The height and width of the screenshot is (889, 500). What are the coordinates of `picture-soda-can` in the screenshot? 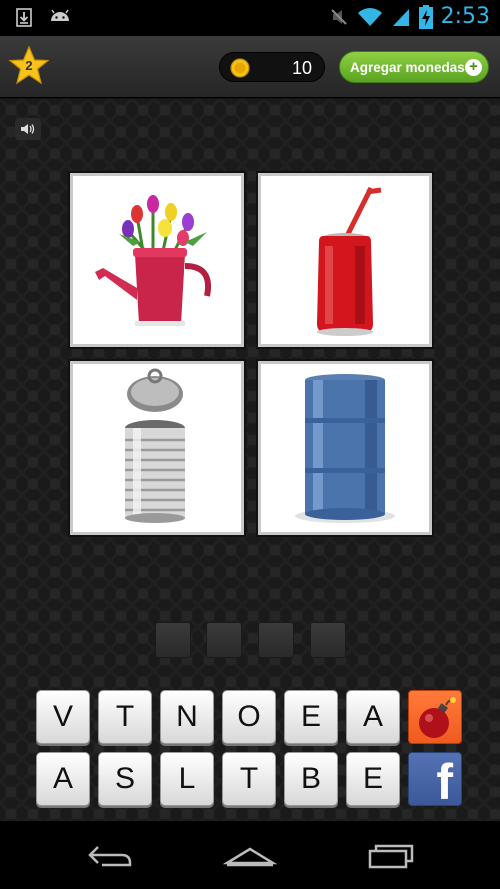 It's located at (345, 260).